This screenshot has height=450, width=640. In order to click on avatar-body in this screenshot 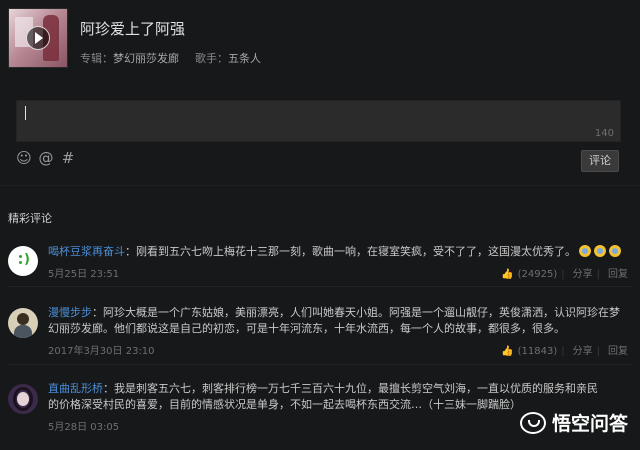, I will do `click(23, 331)`.